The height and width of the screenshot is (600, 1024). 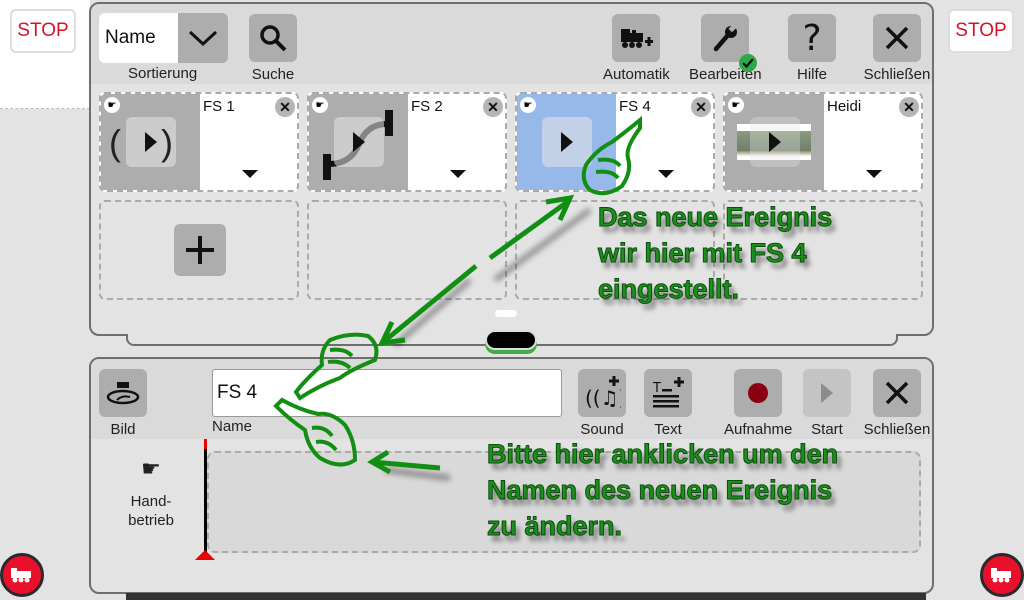 I want to click on event-name: Heidi, so click(x=844, y=106).